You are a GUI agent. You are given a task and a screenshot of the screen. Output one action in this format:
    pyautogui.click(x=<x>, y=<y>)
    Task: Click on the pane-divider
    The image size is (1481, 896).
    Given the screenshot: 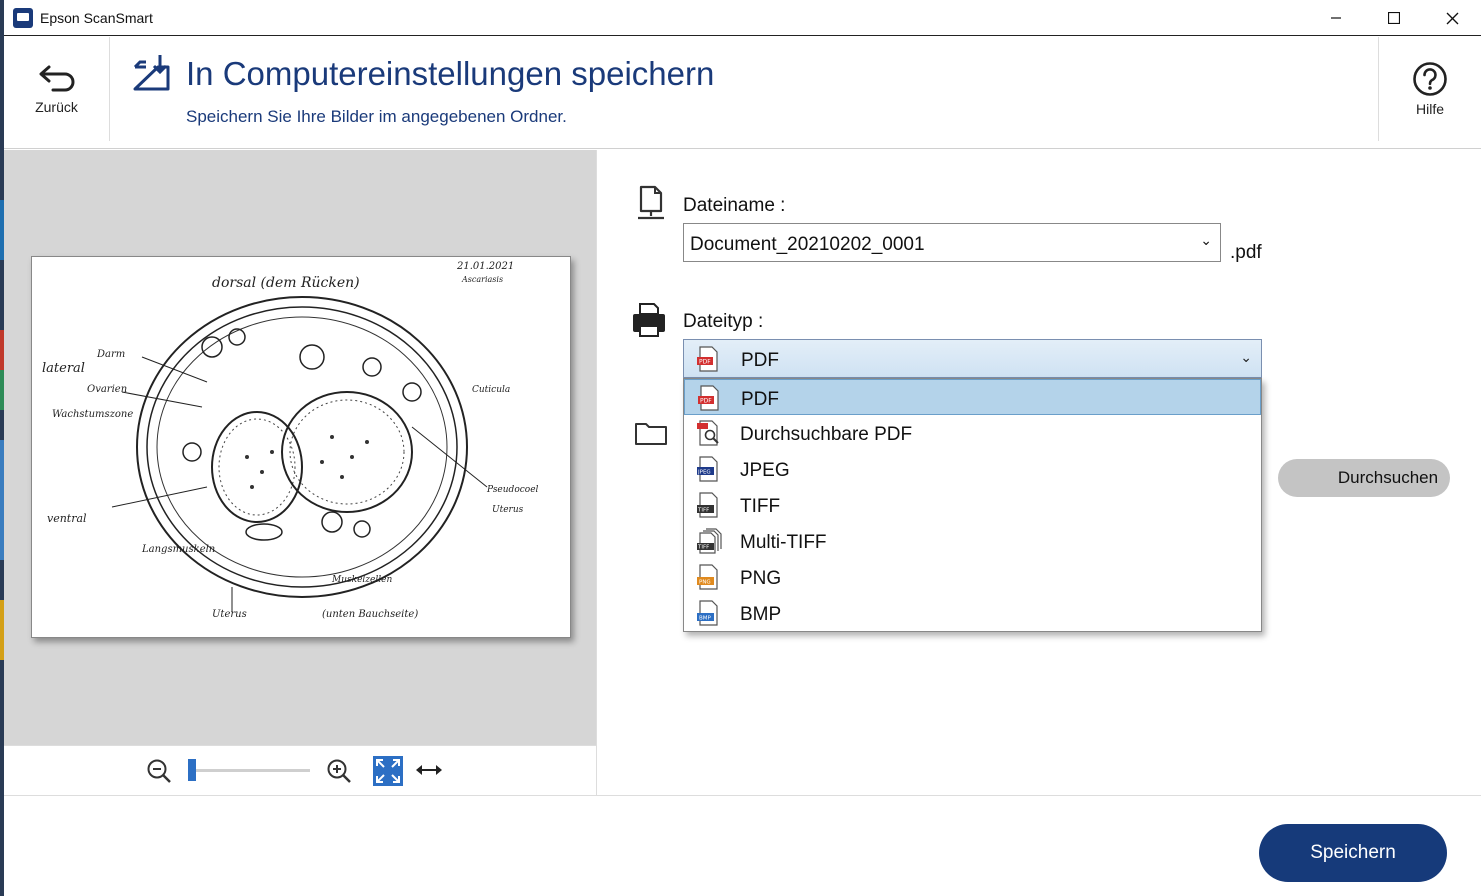 What is the action you would take?
    pyautogui.click(x=596, y=473)
    